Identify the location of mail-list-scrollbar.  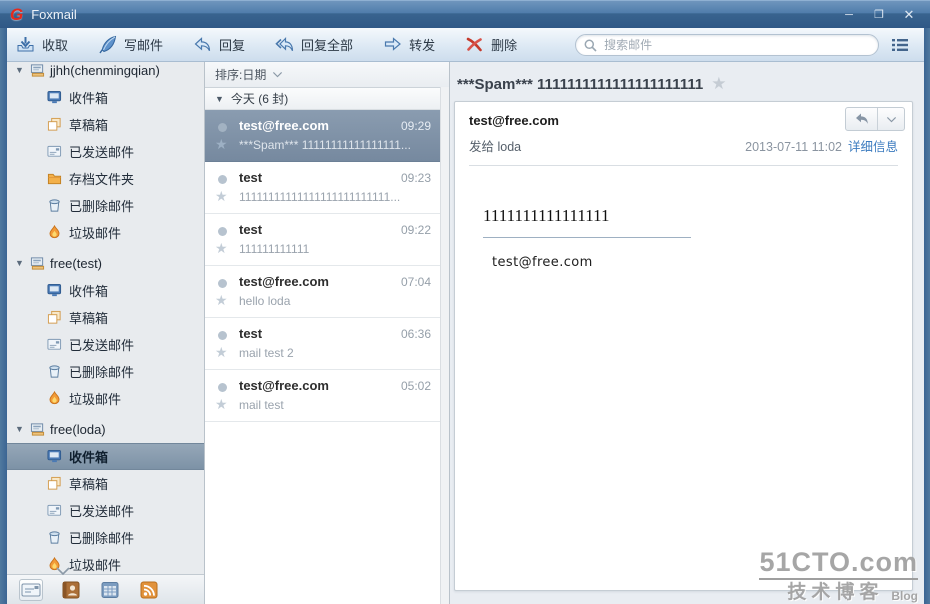
(444, 345).